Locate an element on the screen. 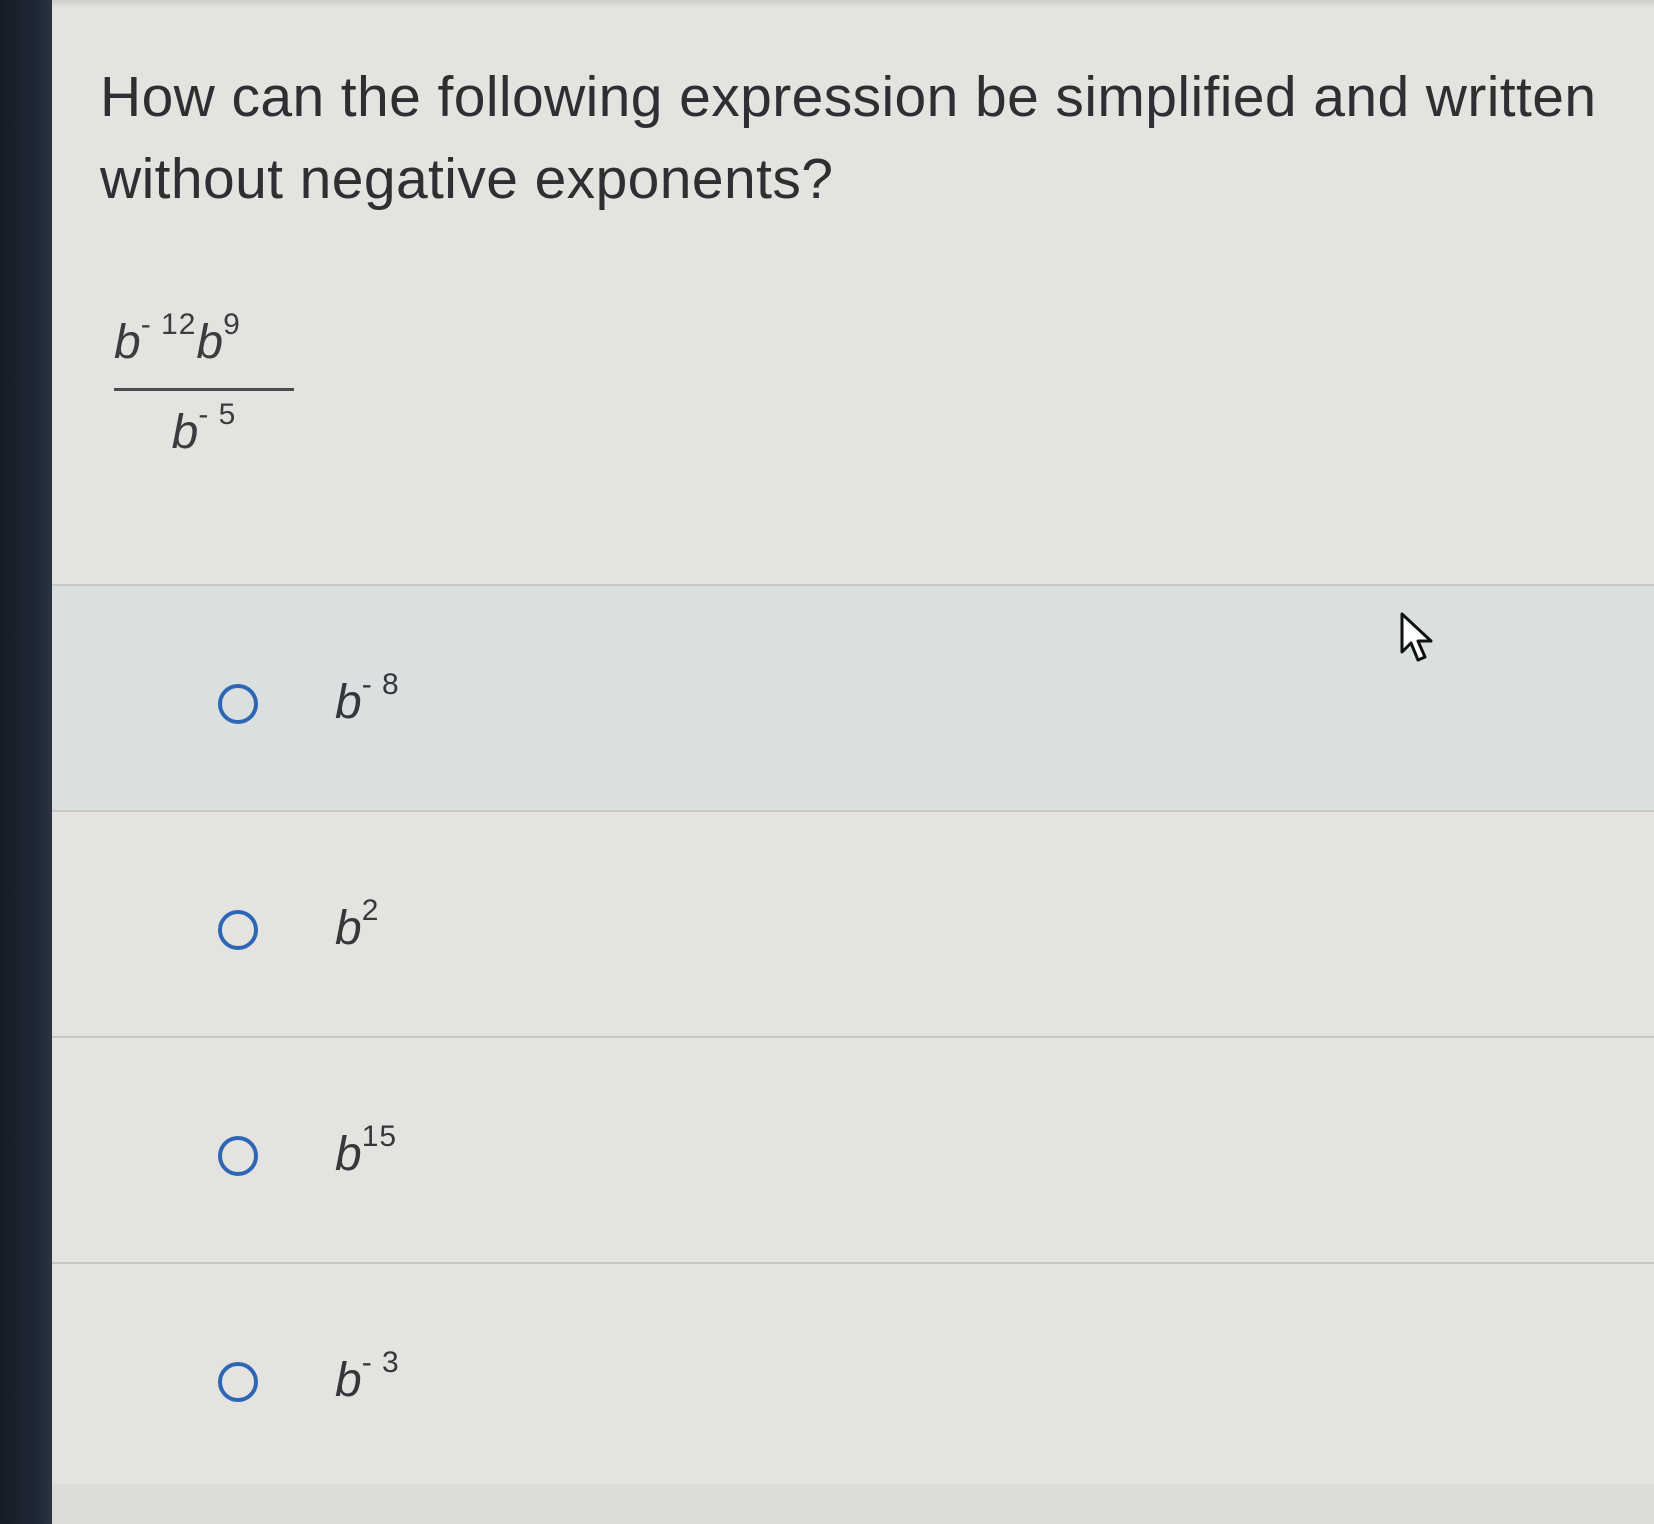 This screenshot has height=1524, width=1654. numerator-term-1-base: b is located at coordinates (127, 342).